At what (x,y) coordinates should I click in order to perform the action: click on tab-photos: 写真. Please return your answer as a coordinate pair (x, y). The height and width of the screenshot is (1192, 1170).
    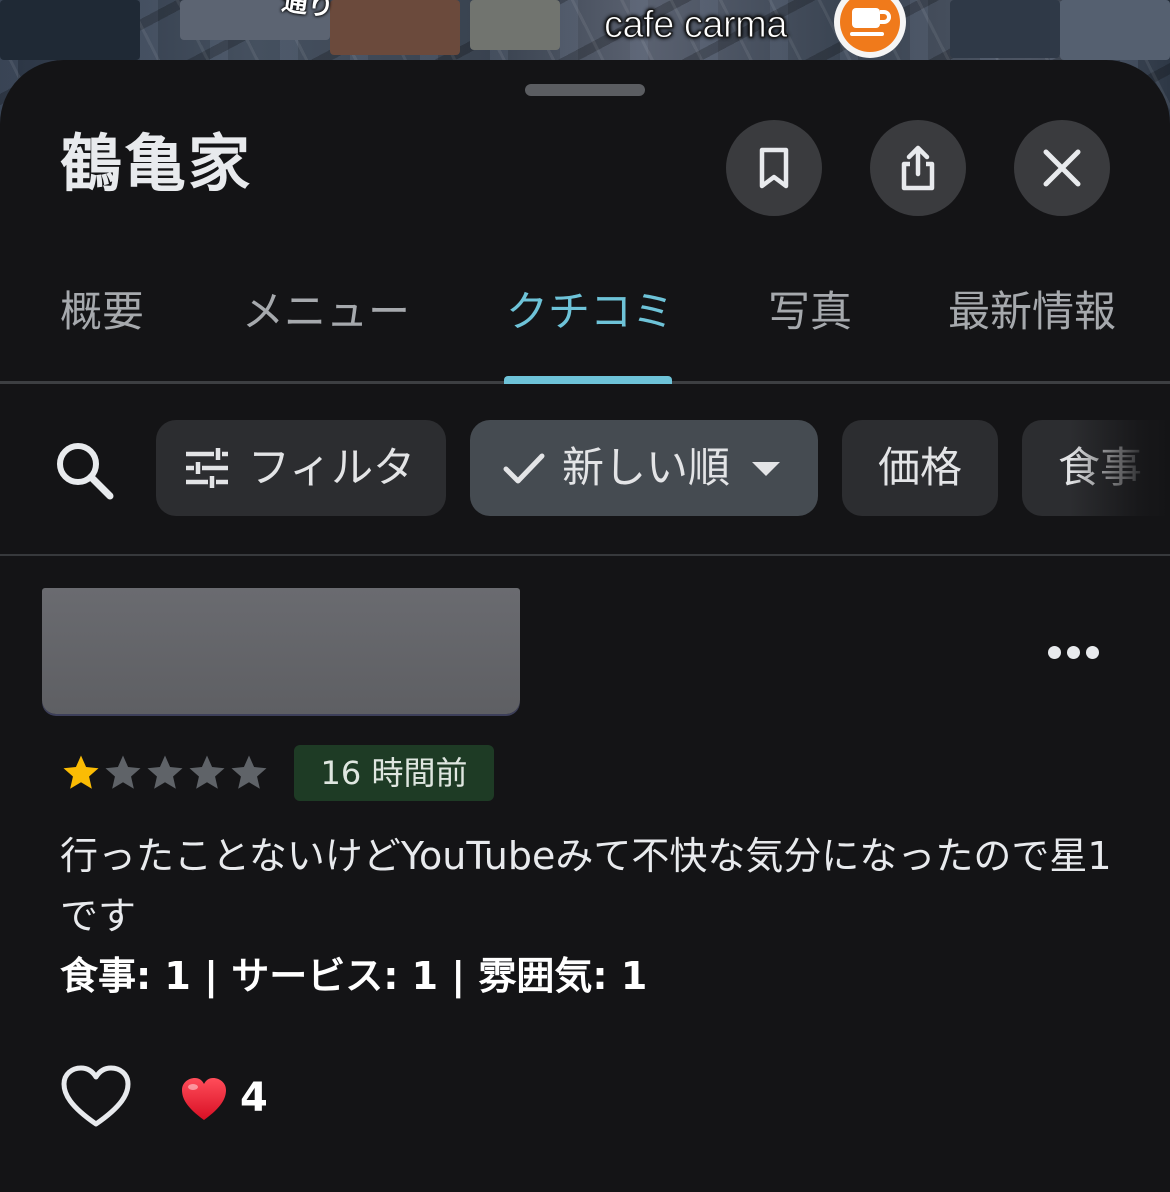
    Looking at the image, I should click on (810, 312).